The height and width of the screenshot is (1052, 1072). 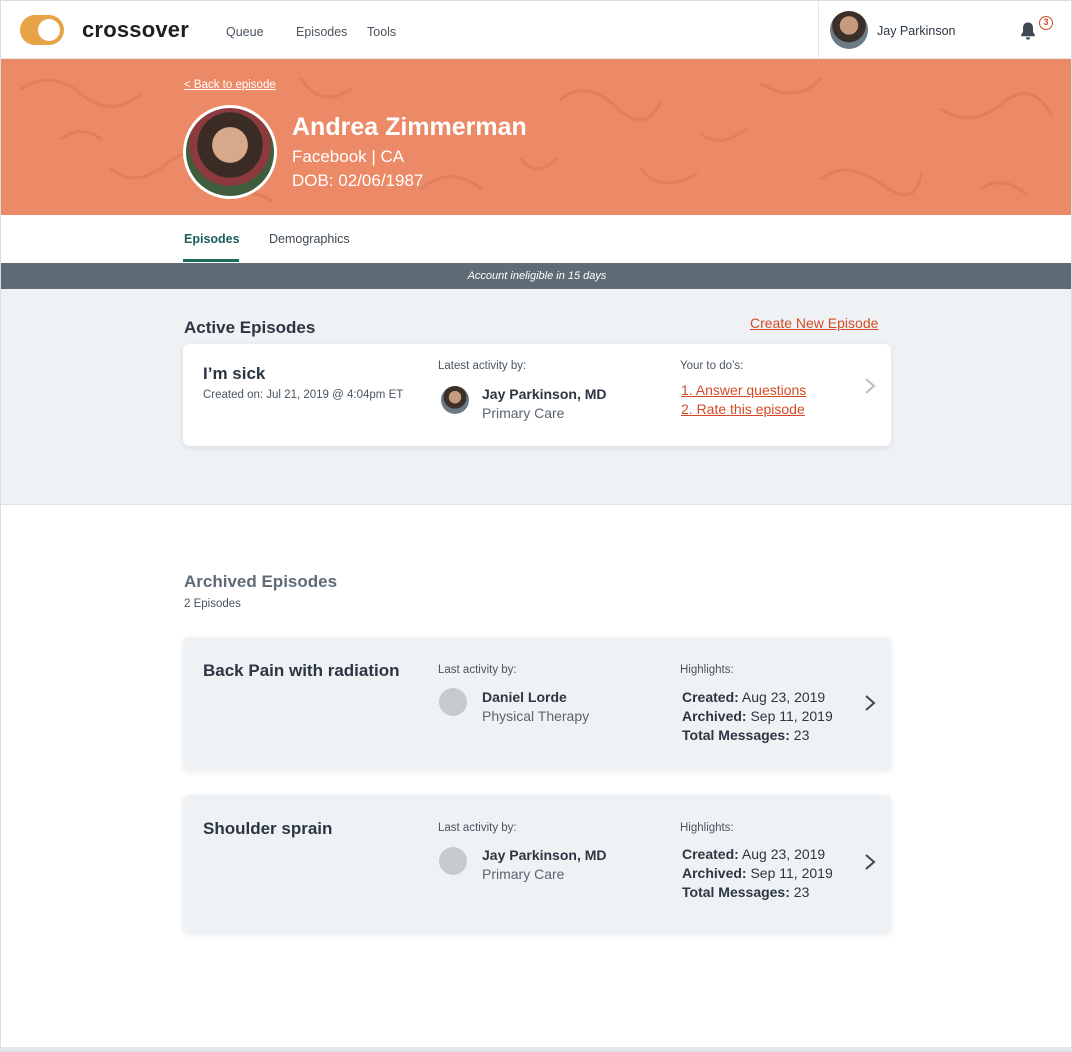 I want to click on nav-episodes: Episodes, so click(x=321, y=32).